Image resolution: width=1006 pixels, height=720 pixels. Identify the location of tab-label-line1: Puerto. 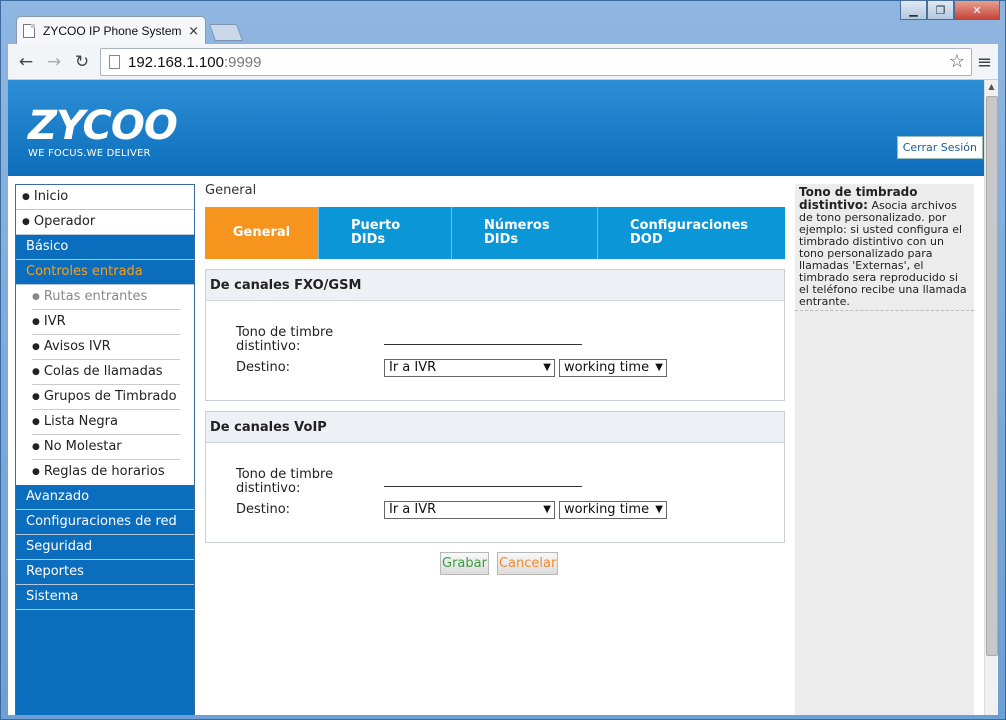
(376, 225).